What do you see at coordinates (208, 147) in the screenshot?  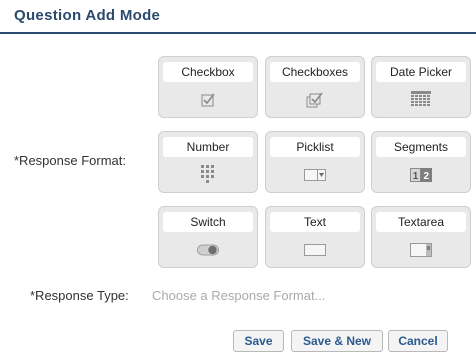 I see `format-tile-label: Number` at bounding box center [208, 147].